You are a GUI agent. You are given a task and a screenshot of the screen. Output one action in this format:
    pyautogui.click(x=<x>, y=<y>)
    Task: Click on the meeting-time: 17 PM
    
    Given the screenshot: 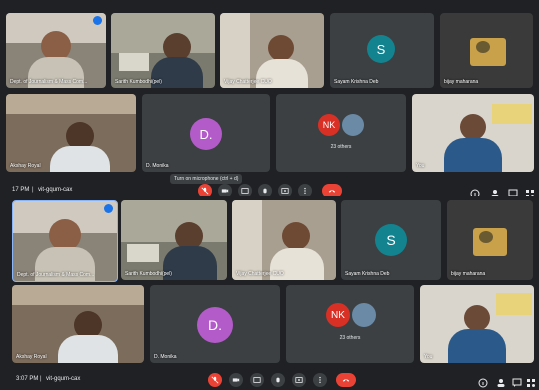 What is the action you would take?
    pyautogui.click(x=21, y=190)
    